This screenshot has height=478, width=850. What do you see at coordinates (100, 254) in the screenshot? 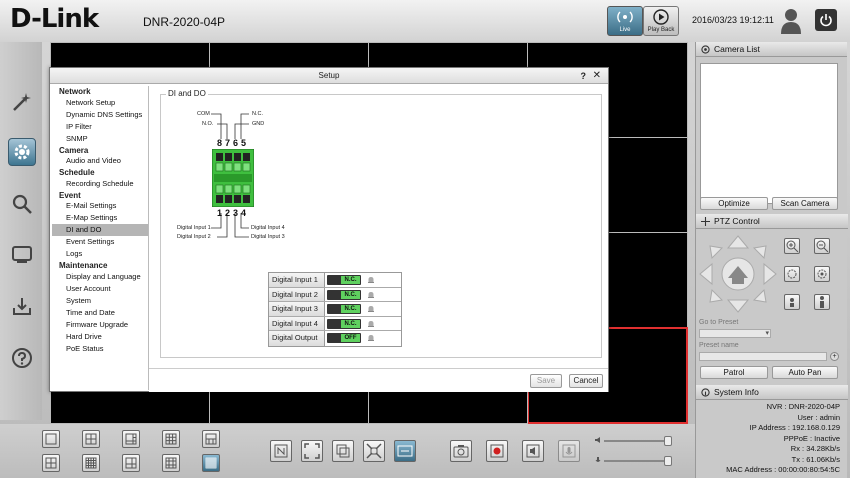
I see `menu-item-logs: Logs` at bounding box center [100, 254].